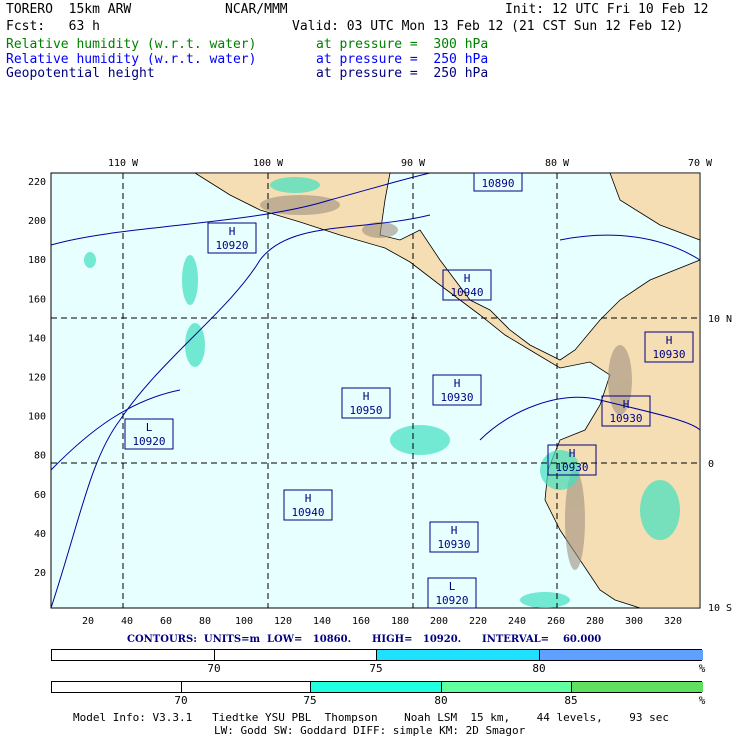 This screenshot has width=740, height=740. What do you see at coordinates (439, 621) in the screenshot?
I see `x-tick-label: 200` at bounding box center [439, 621].